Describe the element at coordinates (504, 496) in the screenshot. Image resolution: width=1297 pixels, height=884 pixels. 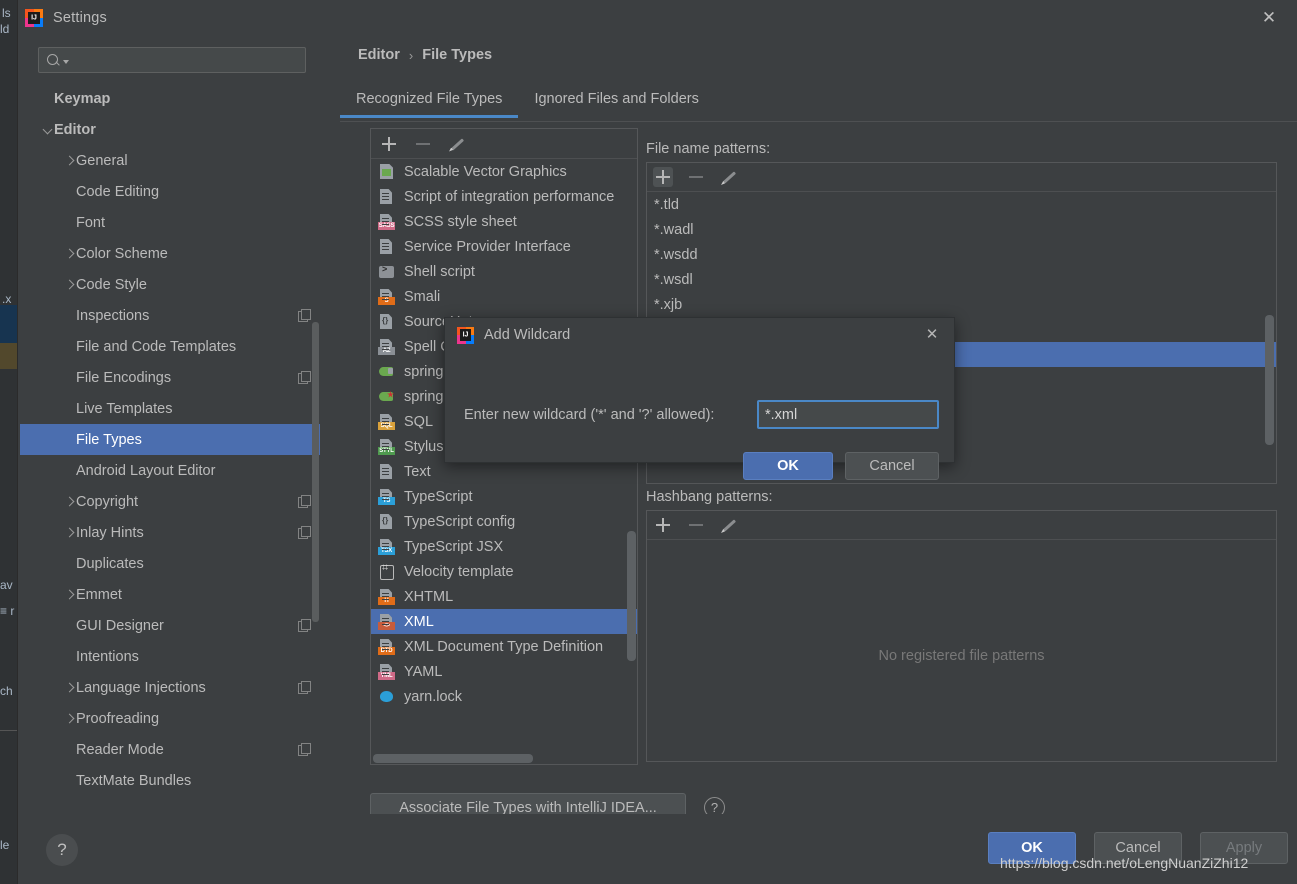
I see `file-type-row: TS TypeScript` at that location.